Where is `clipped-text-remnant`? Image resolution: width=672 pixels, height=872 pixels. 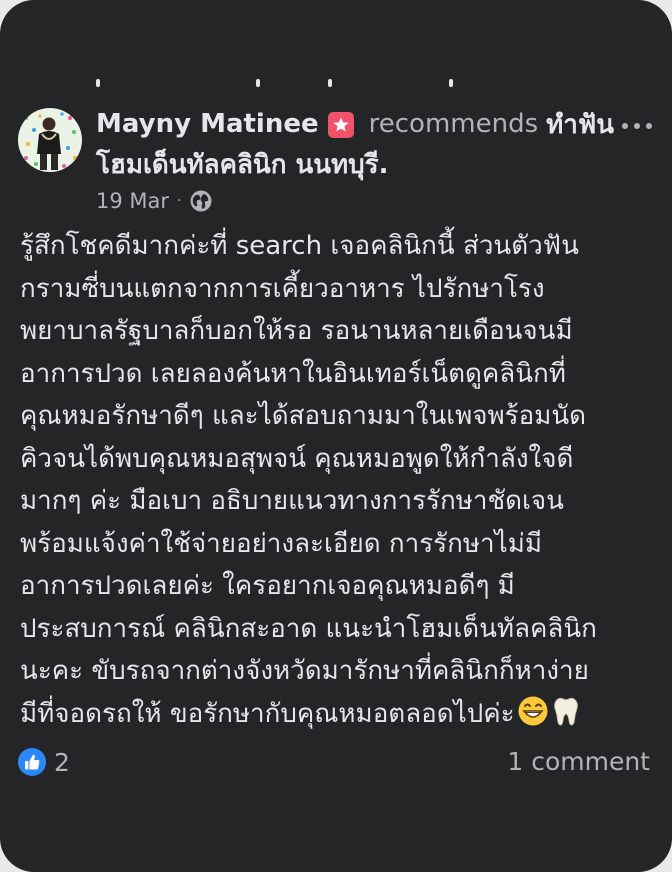
clipped-text-remnant is located at coordinates (276, 84).